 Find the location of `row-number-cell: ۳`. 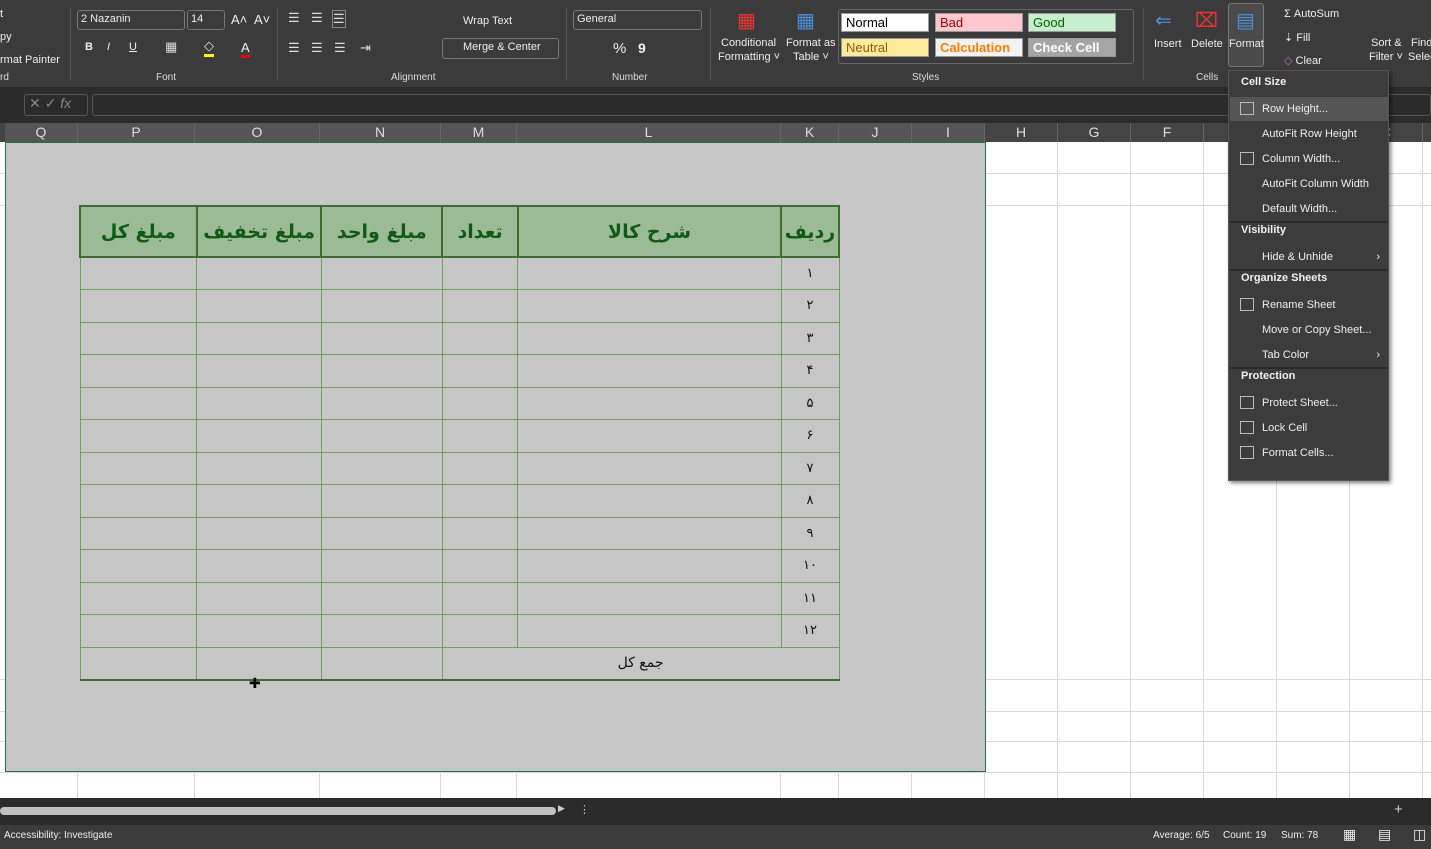

row-number-cell: ۳ is located at coordinates (810, 338).